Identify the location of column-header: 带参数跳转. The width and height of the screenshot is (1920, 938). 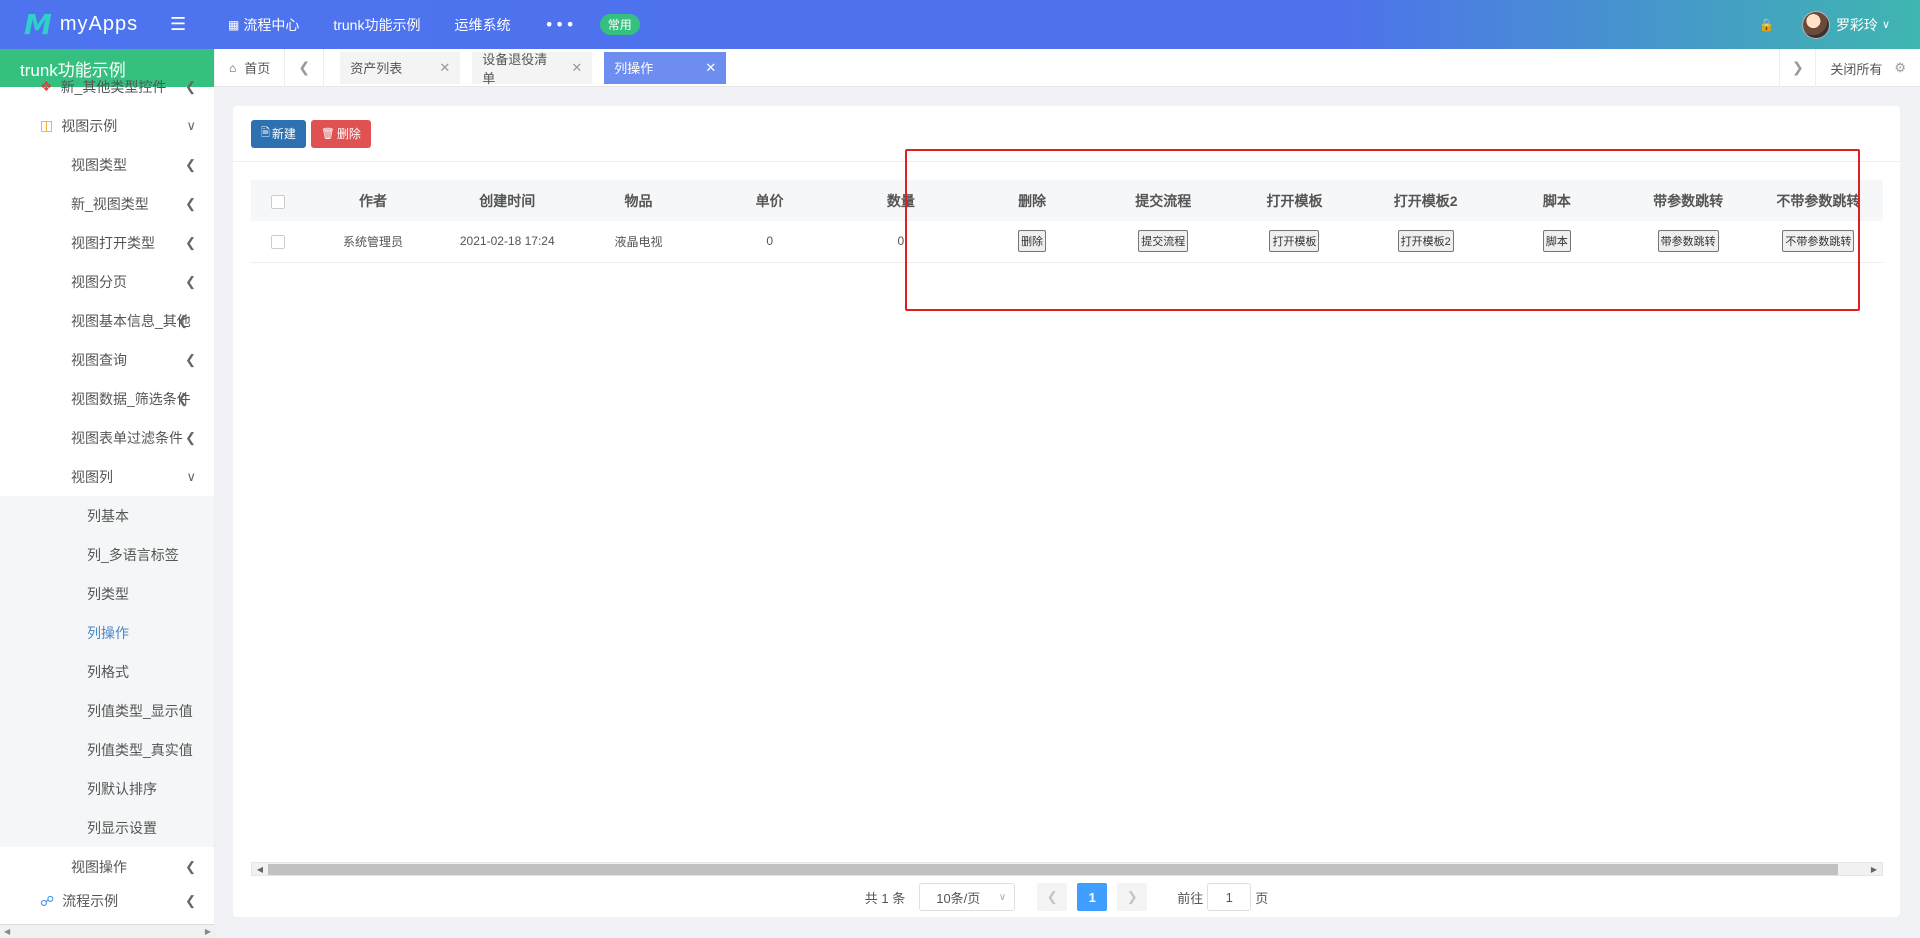
(1687, 200).